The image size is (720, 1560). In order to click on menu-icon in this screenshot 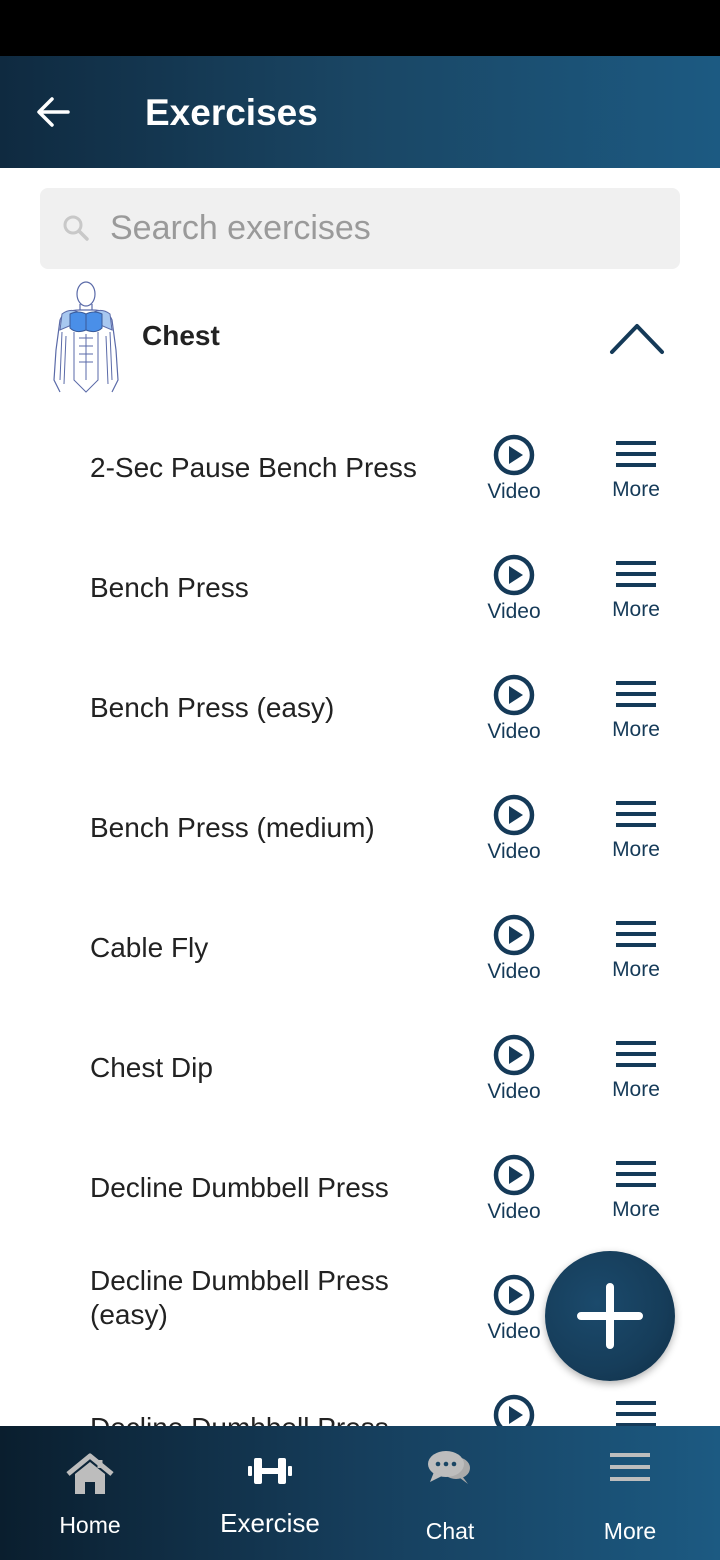, I will do `click(630, 1467)`.